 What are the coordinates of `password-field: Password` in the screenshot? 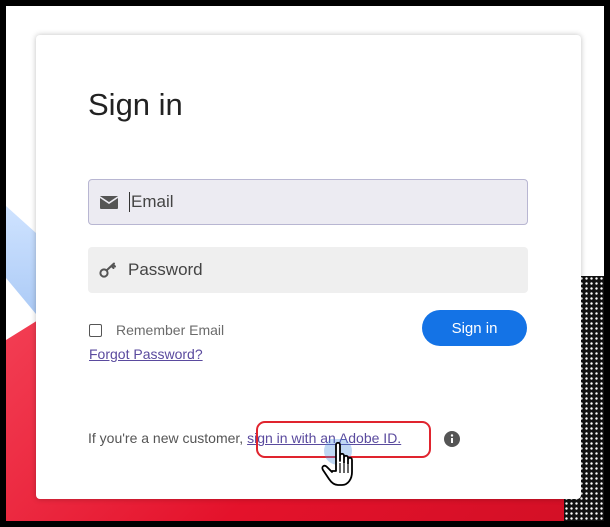 It's located at (308, 270).